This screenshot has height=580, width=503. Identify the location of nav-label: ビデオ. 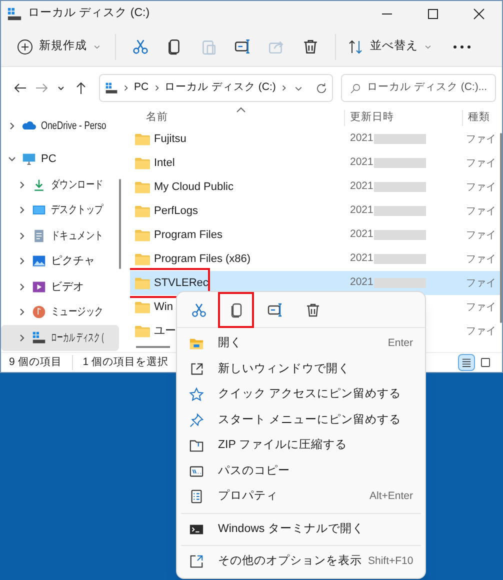
(67, 287).